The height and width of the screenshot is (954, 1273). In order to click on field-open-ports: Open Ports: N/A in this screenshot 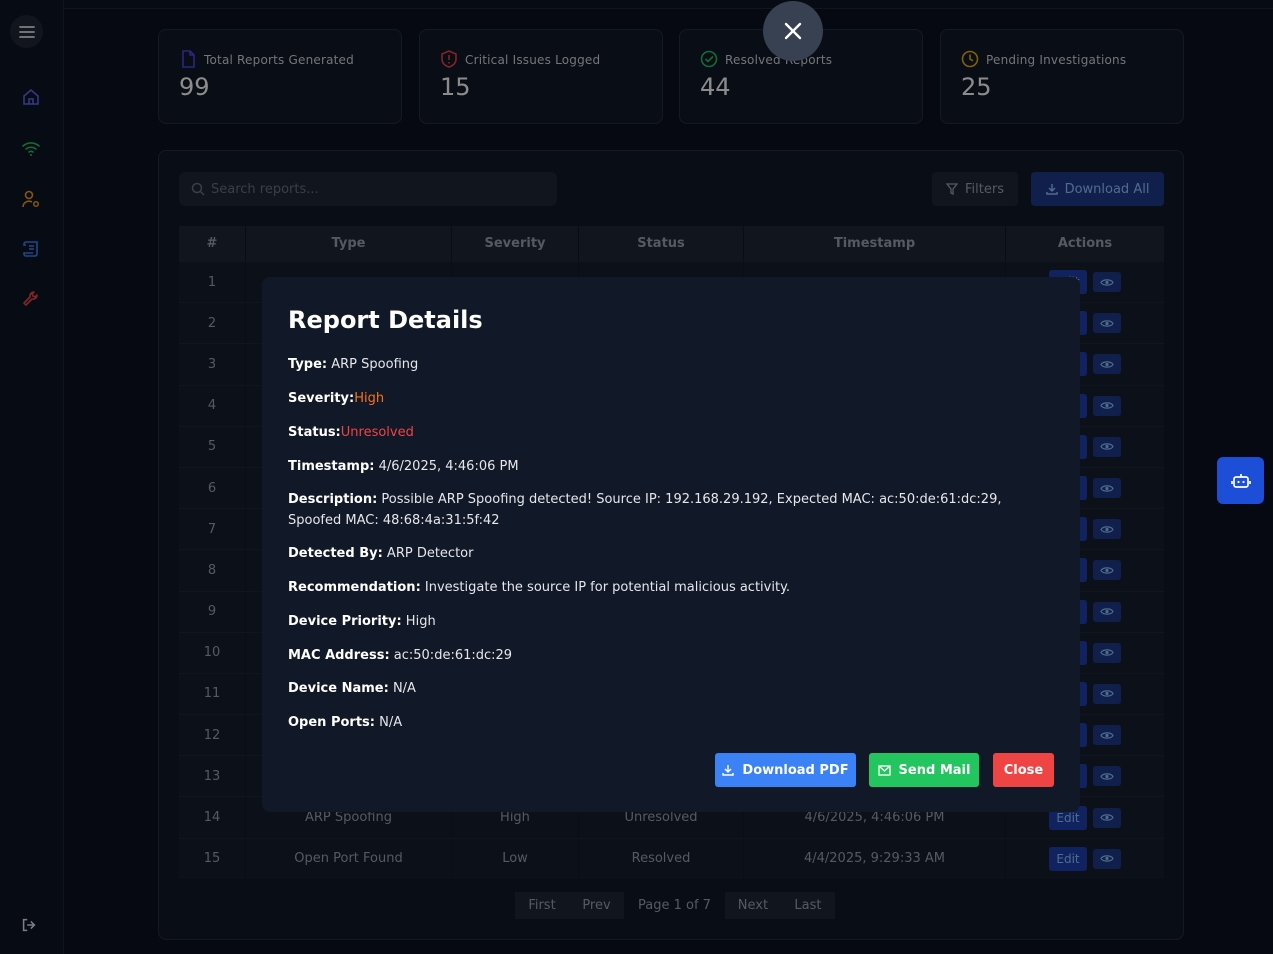, I will do `click(345, 722)`.